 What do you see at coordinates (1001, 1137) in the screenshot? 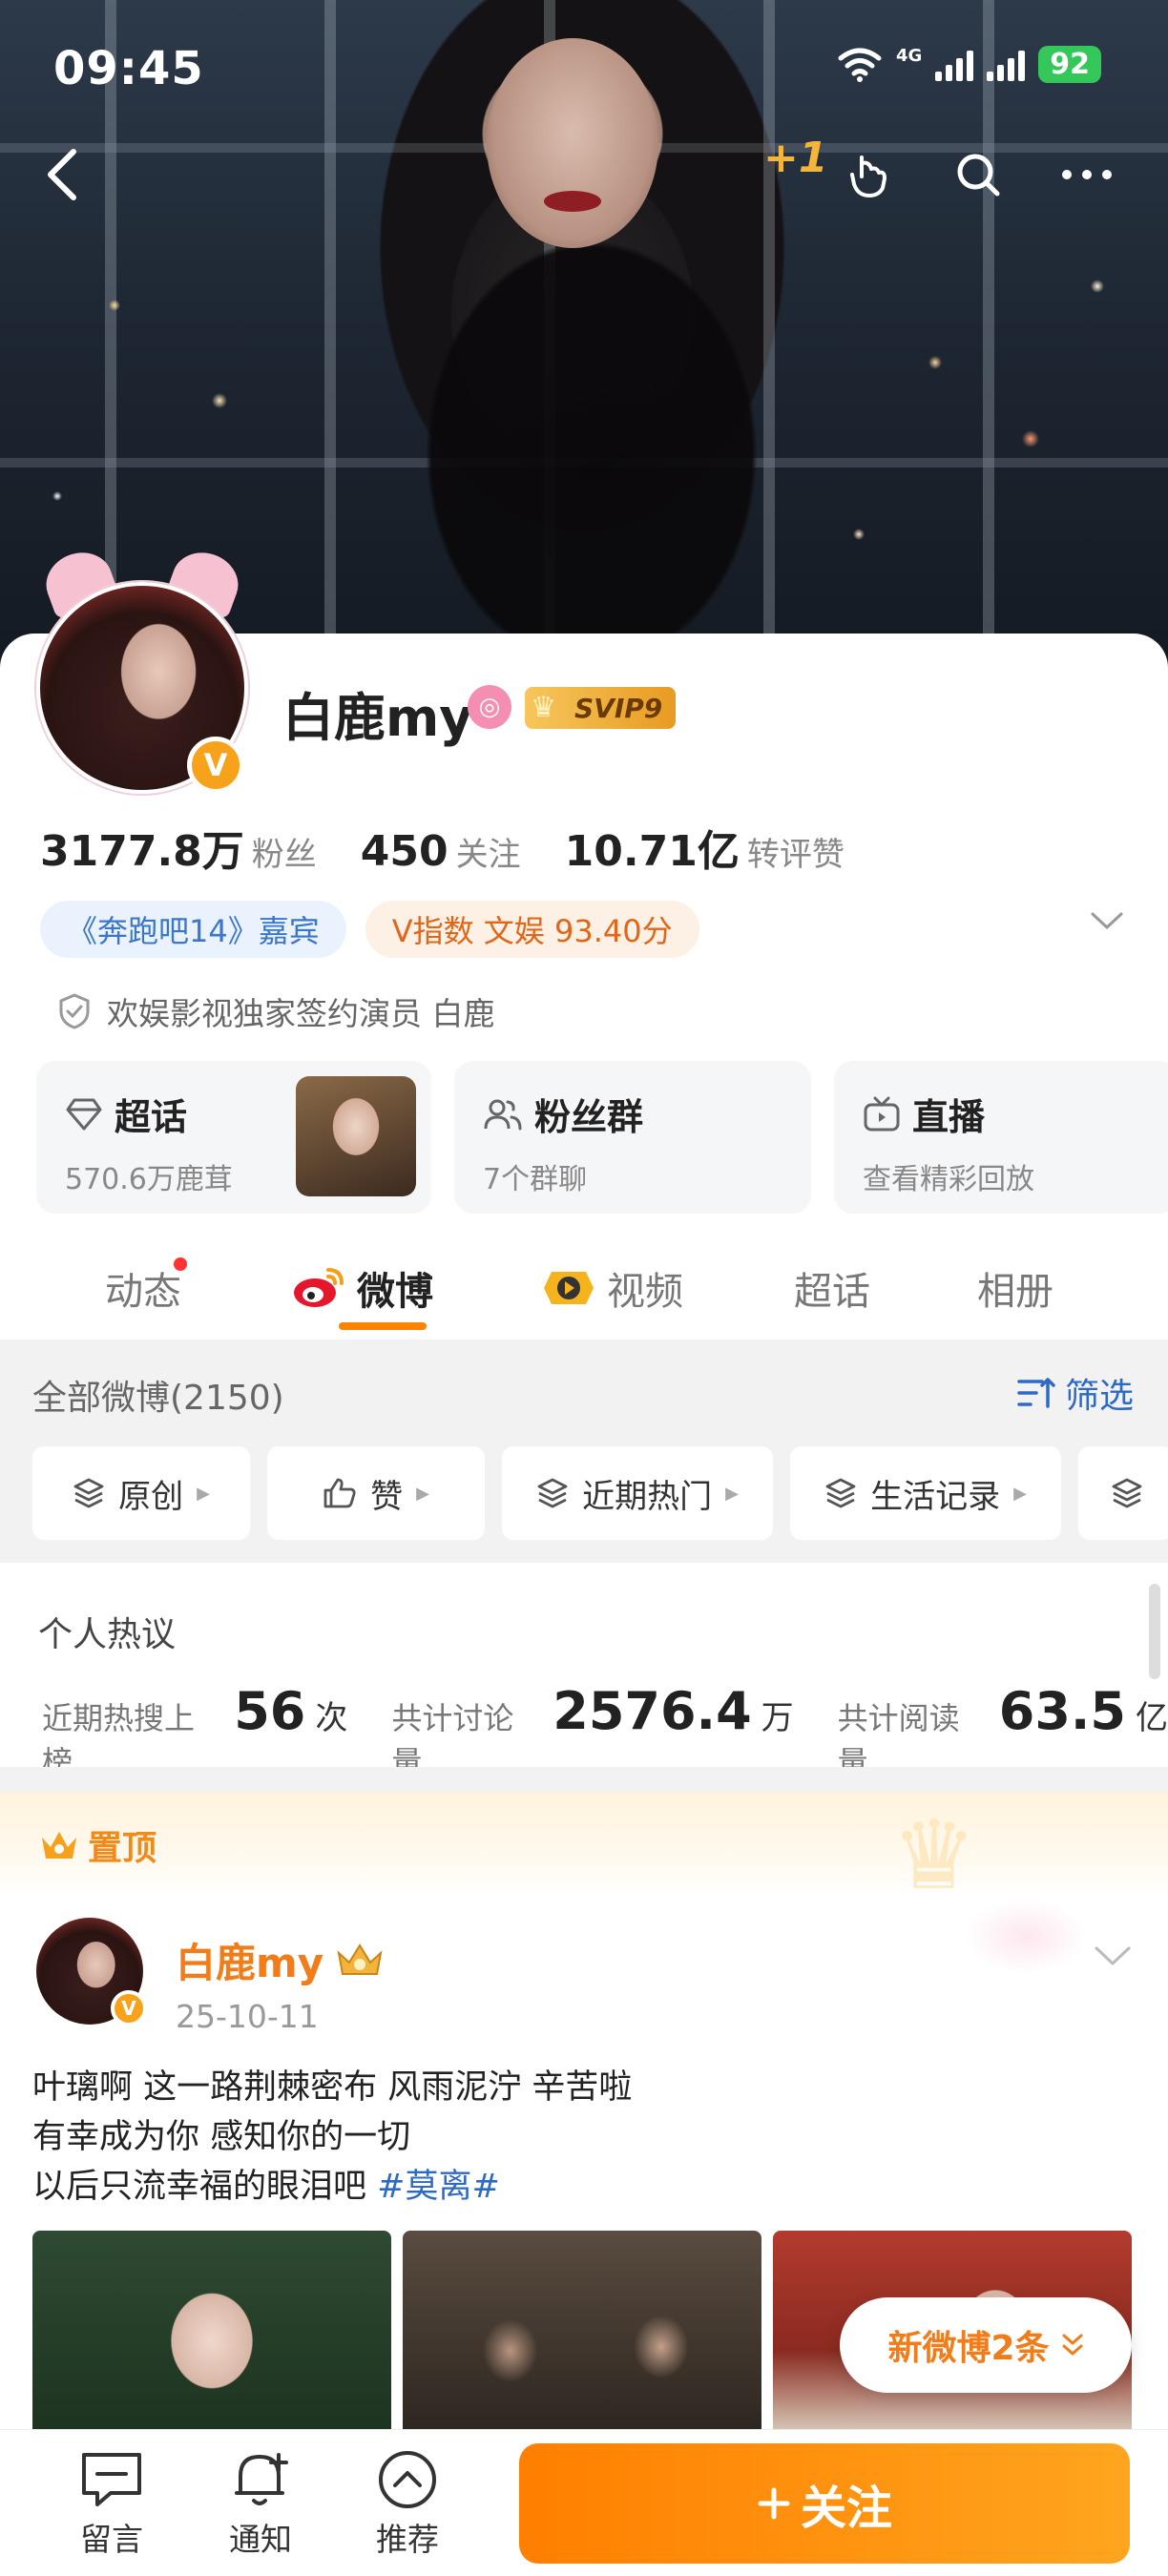
I see `card-live: 直播 查看精彩回放` at bounding box center [1001, 1137].